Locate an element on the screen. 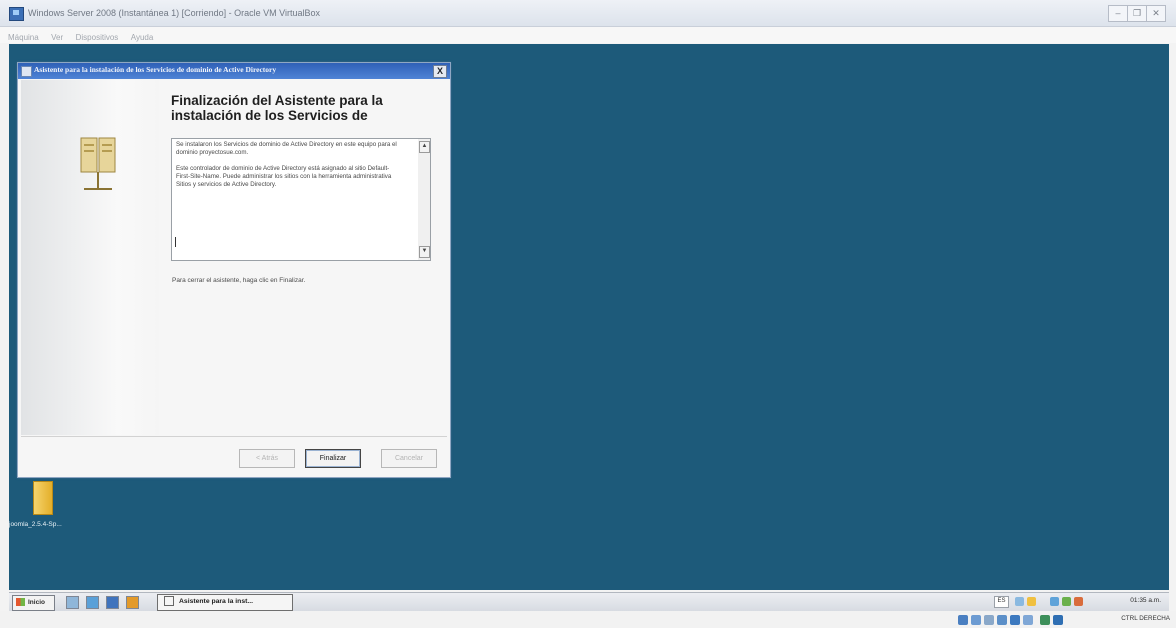 The width and height of the screenshot is (1176, 628). active-directory-book-icon is located at coordinates (98, 163).